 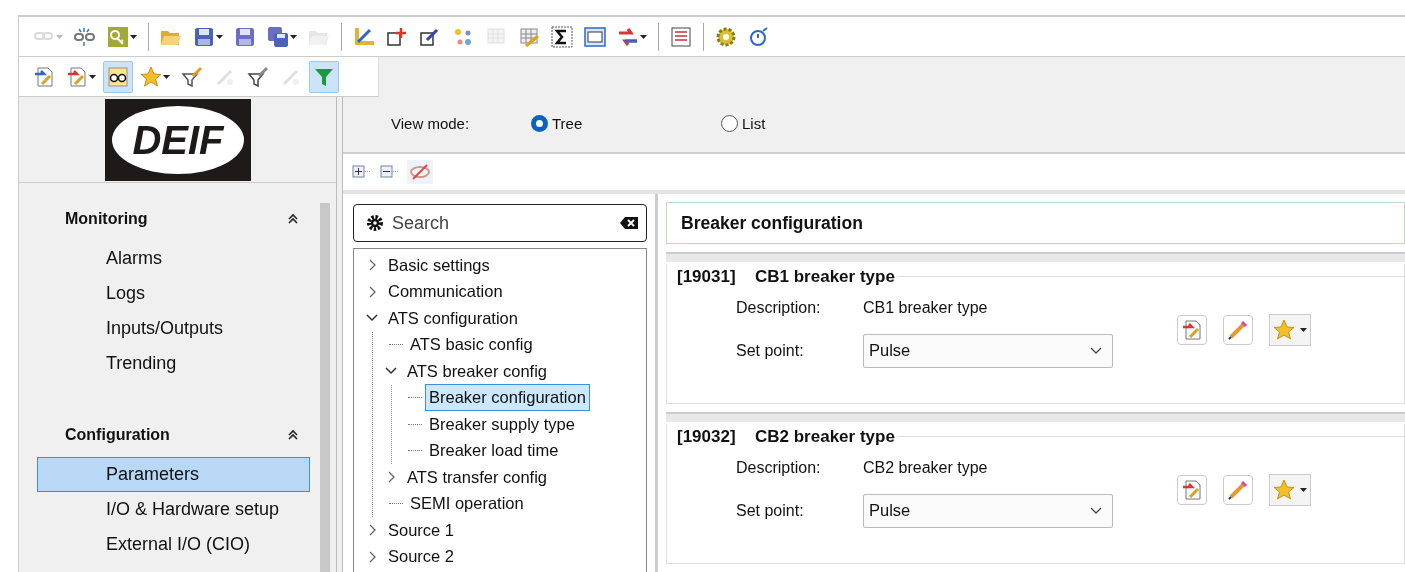 What do you see at coordinates (278, 36) in the screenshot?
I see `floppy-disks-icon` at bounding box center [278, 36].